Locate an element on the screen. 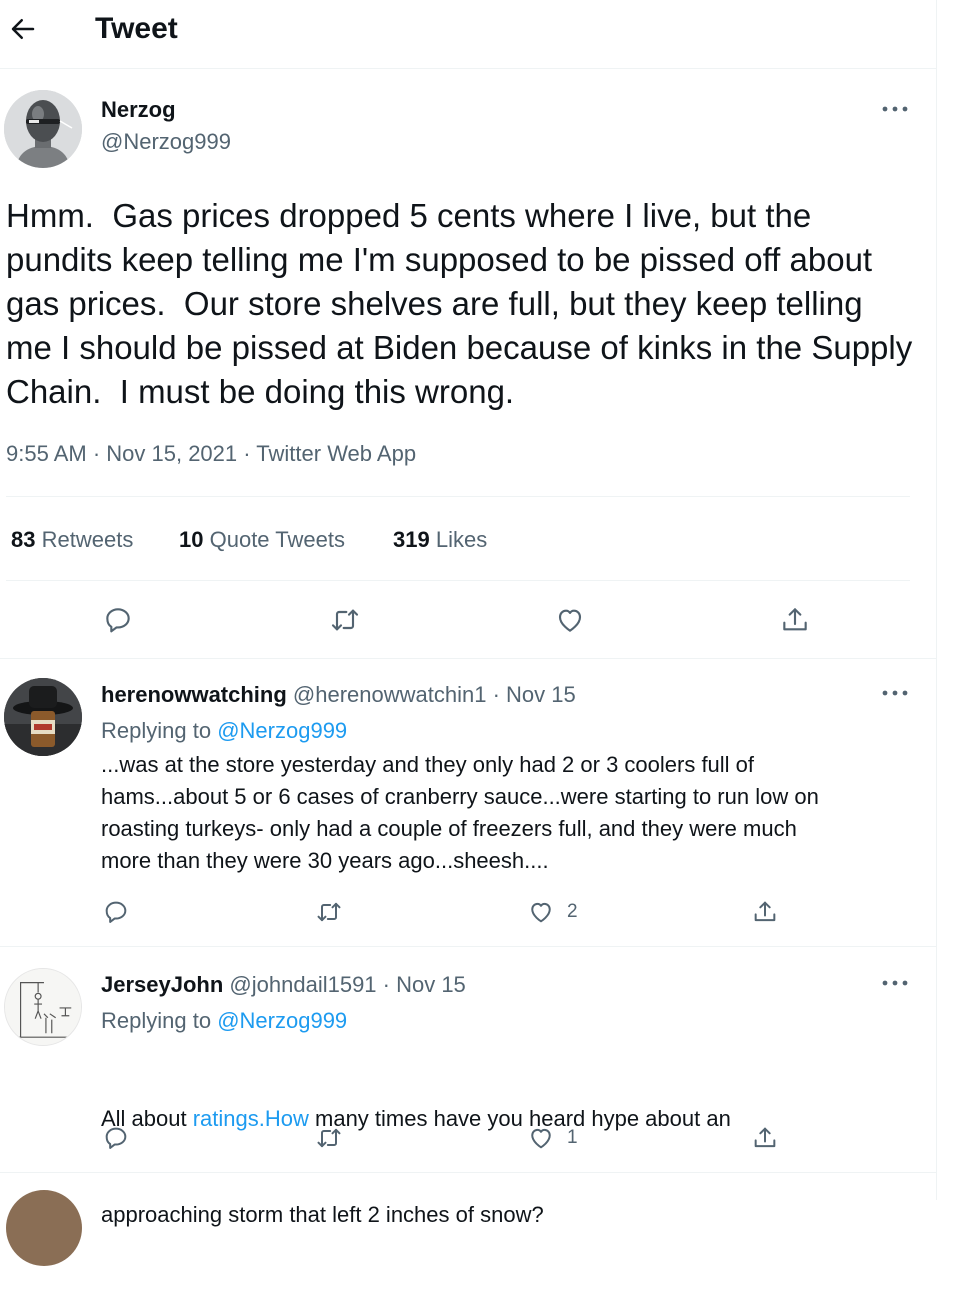 The image size is (956, 1295). hat-can-avatar-icon is located at coordinates (43, 717).